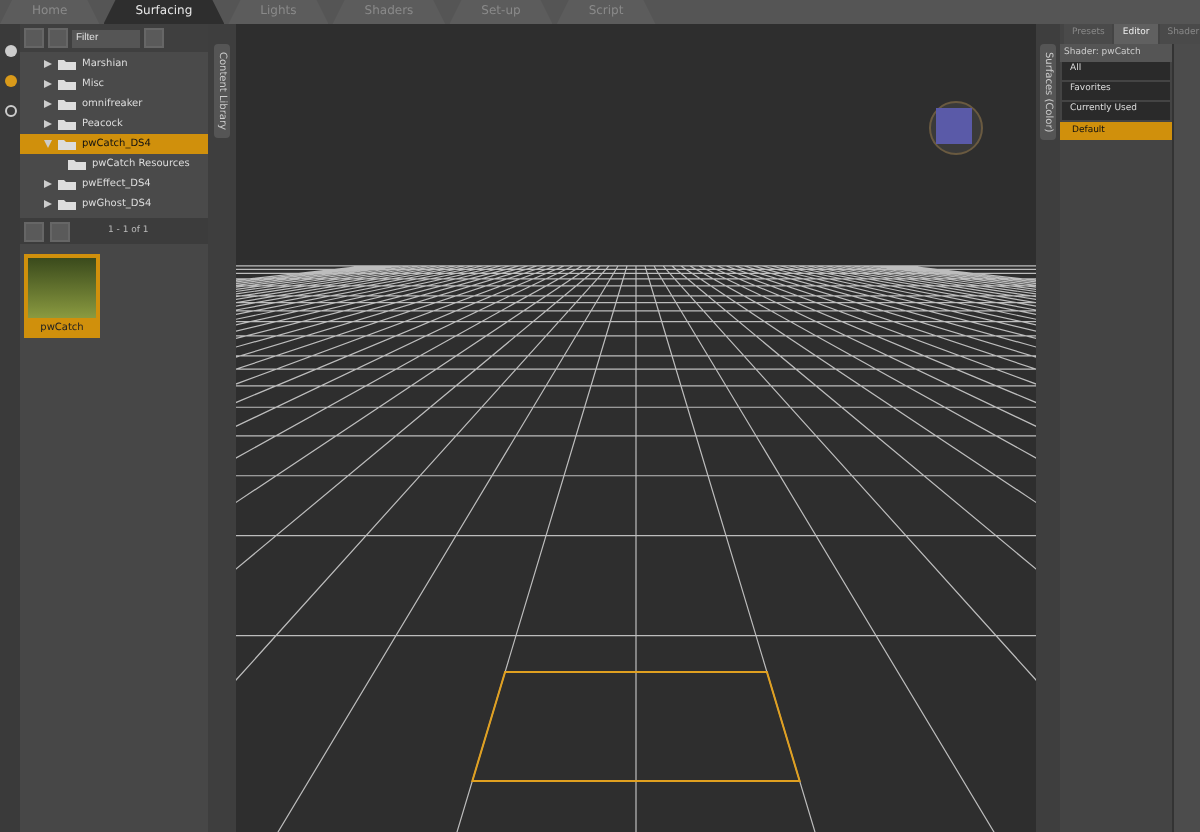  Describe the element at coordinates (10, 81) in the screenshot. I see `dot-icon` at that location.